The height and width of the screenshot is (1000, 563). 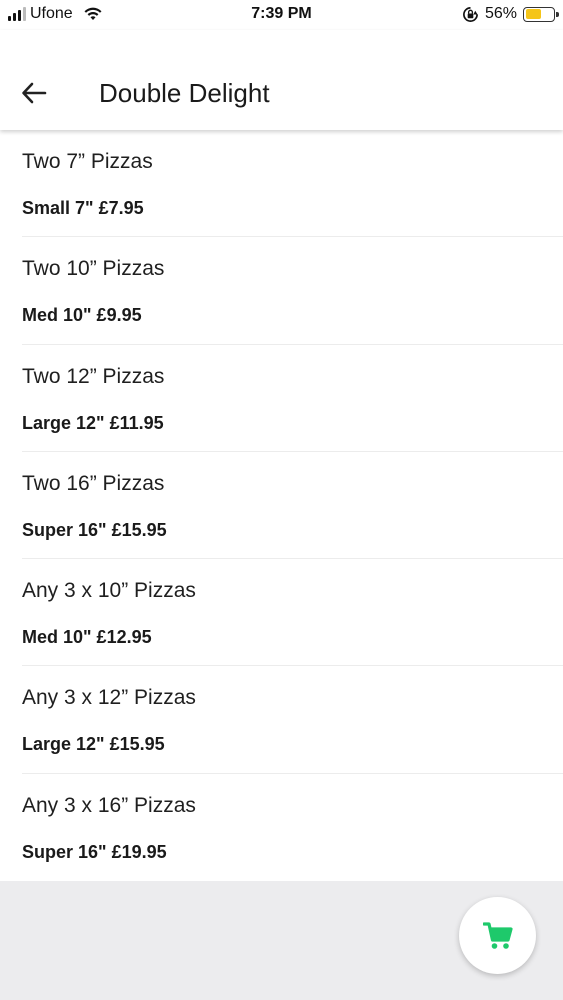 What do you see at coordinates (281, 291) in the screenshot?
I see `list-item: Two 10” Pizzas Med 10" £9.95` at bounding box center [281, 291].